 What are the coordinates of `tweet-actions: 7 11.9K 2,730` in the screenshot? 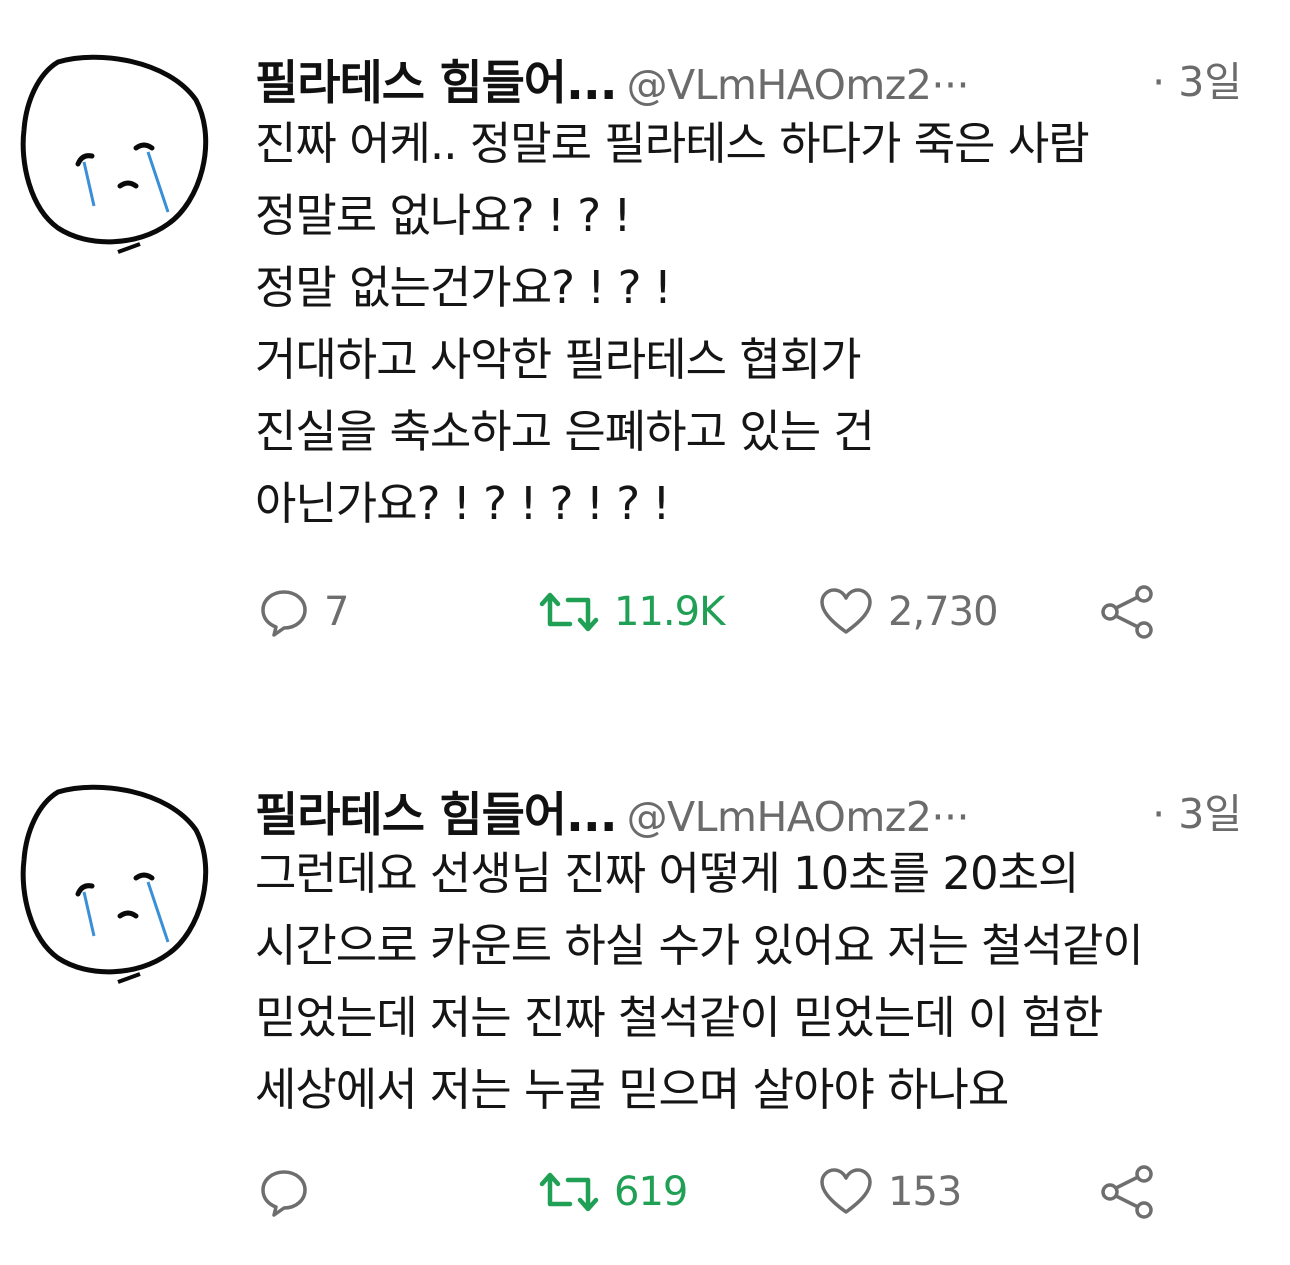 It's located at (758, 612).